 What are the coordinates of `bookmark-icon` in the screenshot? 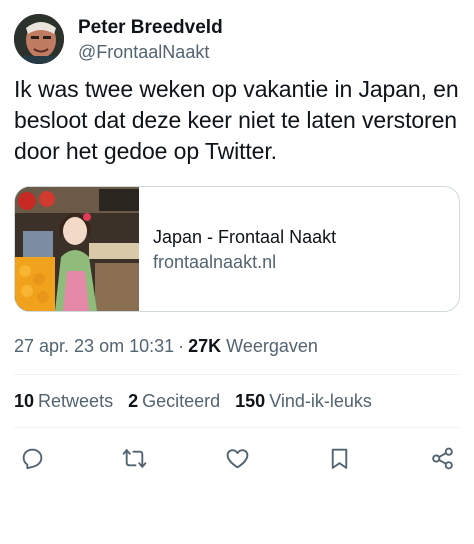 It's located at (339, 458).